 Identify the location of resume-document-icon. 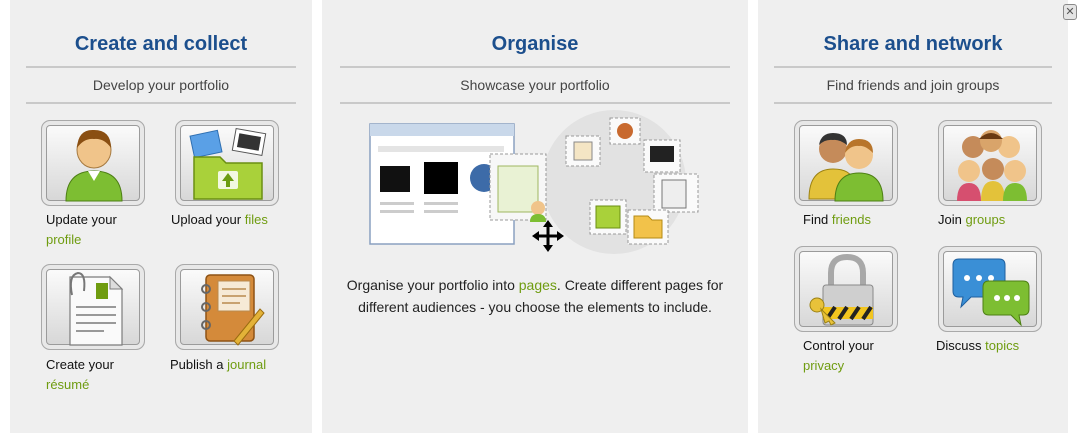
(96, 308).